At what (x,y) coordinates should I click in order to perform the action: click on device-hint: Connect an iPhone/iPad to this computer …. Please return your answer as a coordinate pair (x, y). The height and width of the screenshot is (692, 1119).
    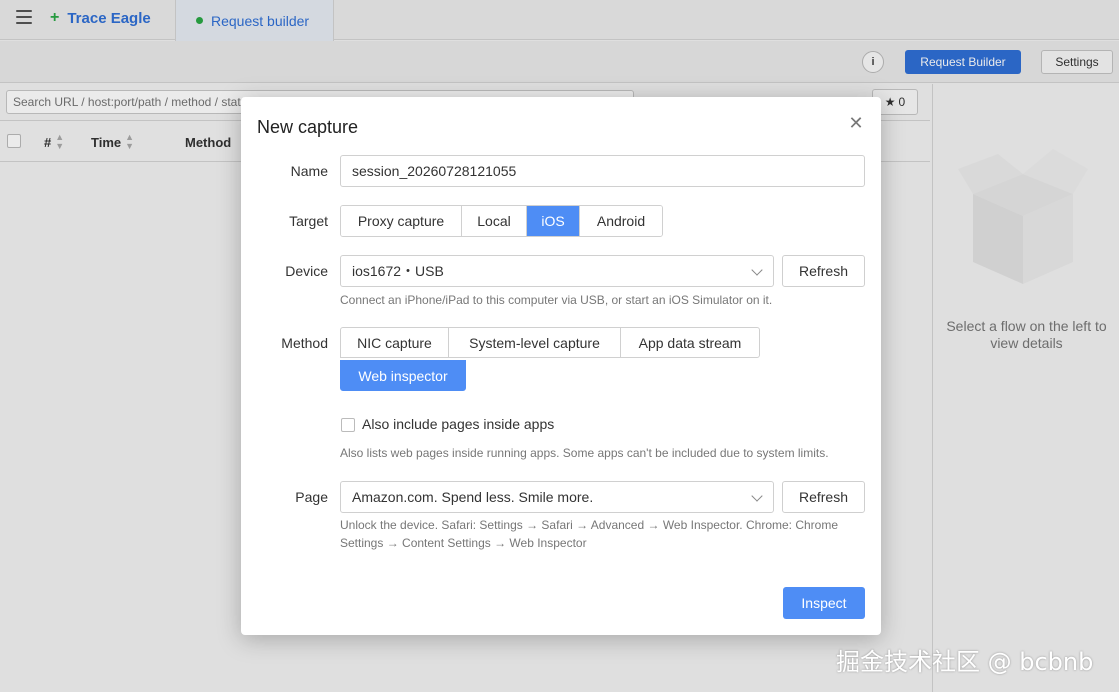
    Looking at the image, I should click on (556, 300).